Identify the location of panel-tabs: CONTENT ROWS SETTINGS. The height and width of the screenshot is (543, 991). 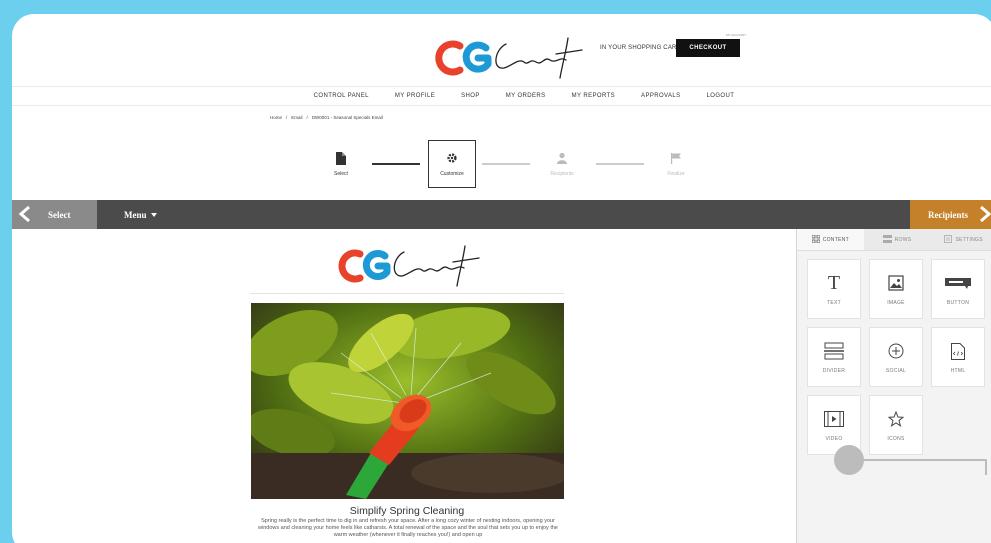
(894, 240).